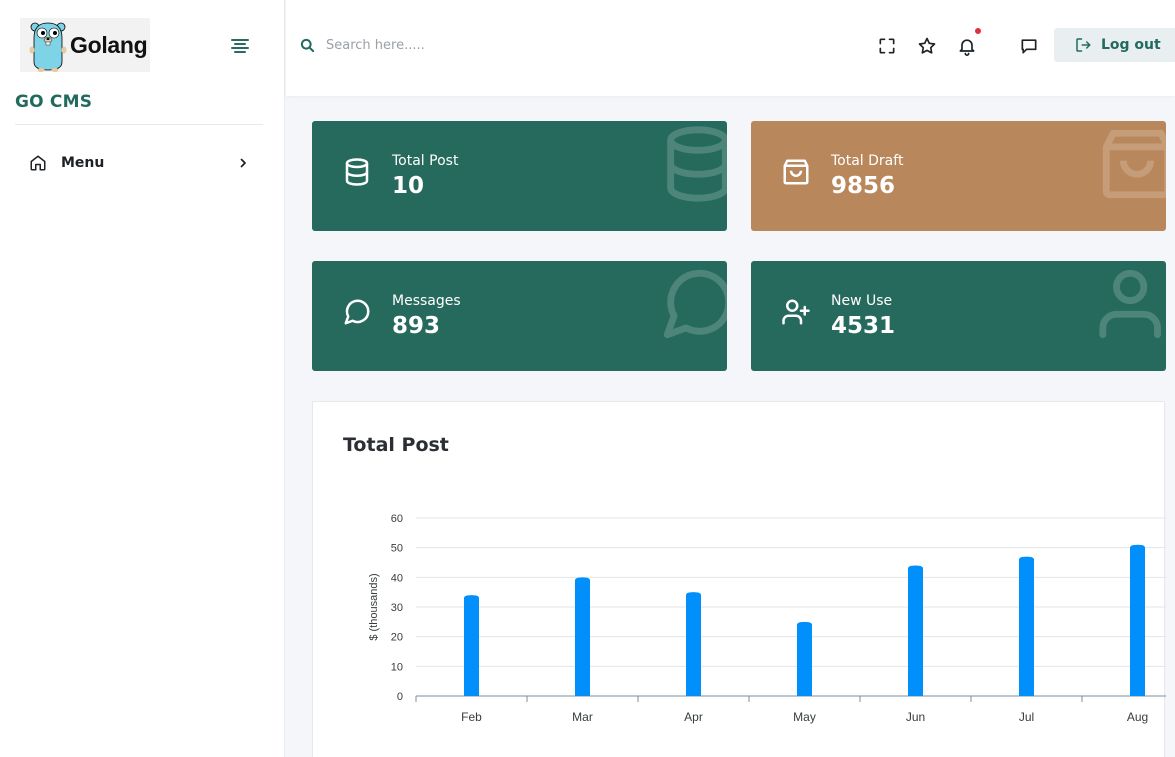 This screenshot has width=1175, height=757. What do you see at coordinates (243, 163) in the screenshot?
I see `chevron-right-icon` at bounding box center [243, 163].